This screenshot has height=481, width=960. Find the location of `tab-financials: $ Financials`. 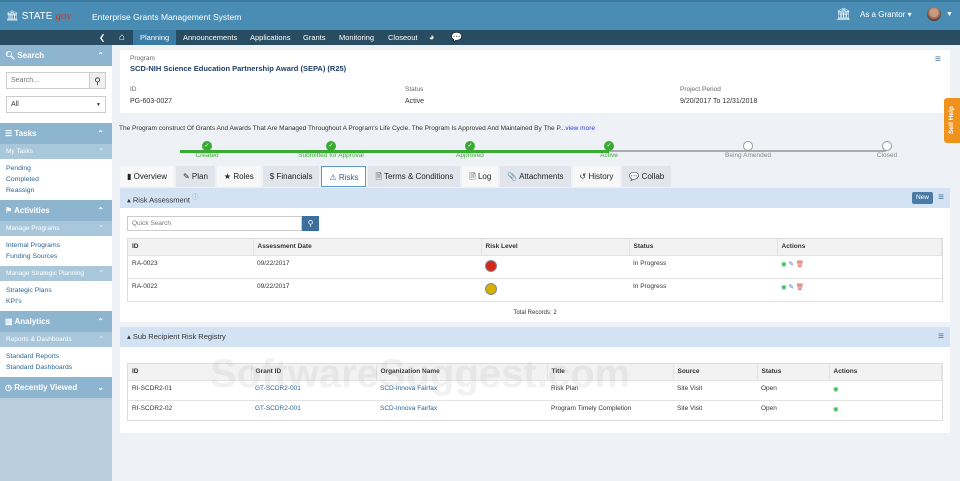

tab-financials: $ Financials is located at coordinates (291, 176).